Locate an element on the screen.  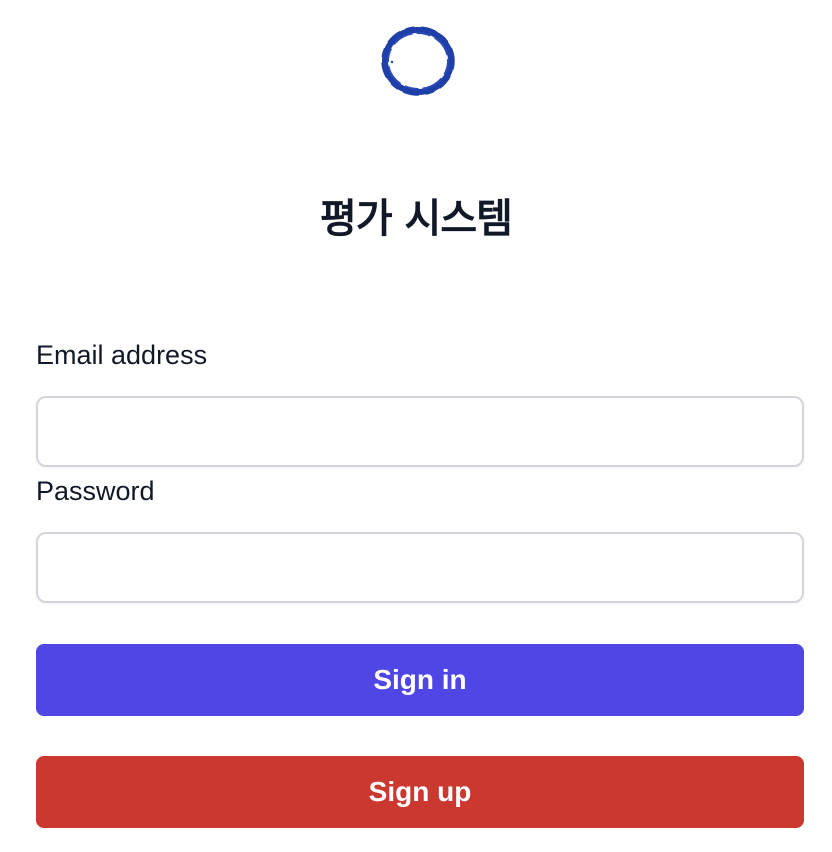
email-label: Email address is located at coordinates (122, 355).